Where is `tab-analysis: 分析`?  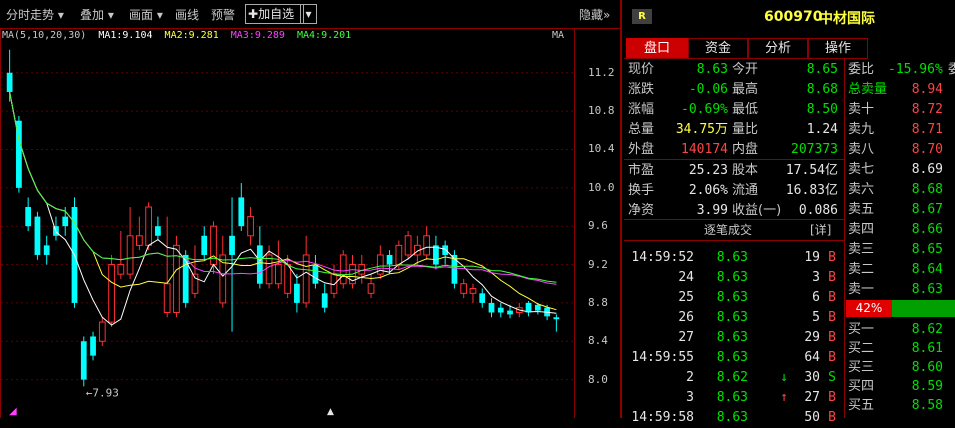
tab-analysis: 分析 is located at coordinates (778, 48).